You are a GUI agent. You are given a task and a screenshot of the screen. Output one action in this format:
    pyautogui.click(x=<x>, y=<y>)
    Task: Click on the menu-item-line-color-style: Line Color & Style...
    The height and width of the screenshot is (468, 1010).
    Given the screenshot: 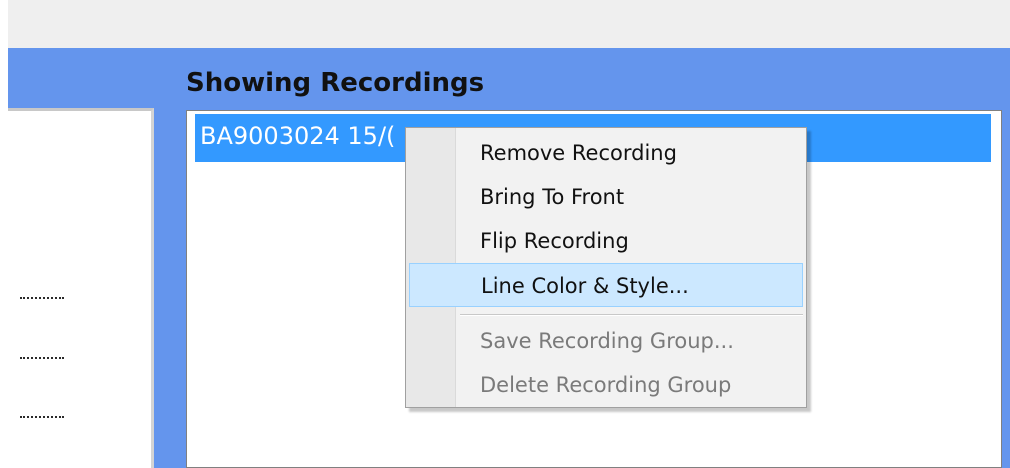 What is the action you would take?
    pyautogui.click(x=606, y=285)
    